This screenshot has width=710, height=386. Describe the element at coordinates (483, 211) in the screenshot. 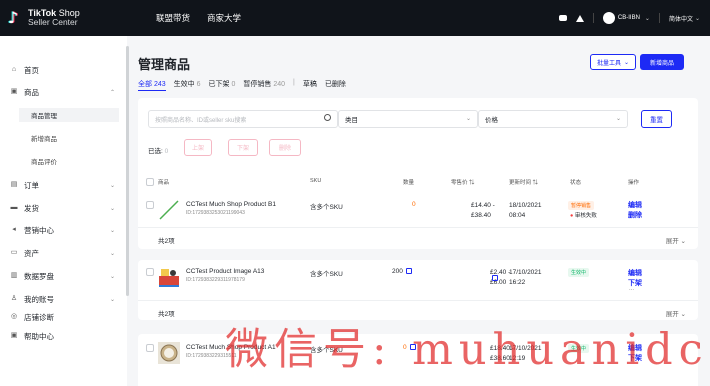

I see `product-price: £14.40 - £38.40` at that location.